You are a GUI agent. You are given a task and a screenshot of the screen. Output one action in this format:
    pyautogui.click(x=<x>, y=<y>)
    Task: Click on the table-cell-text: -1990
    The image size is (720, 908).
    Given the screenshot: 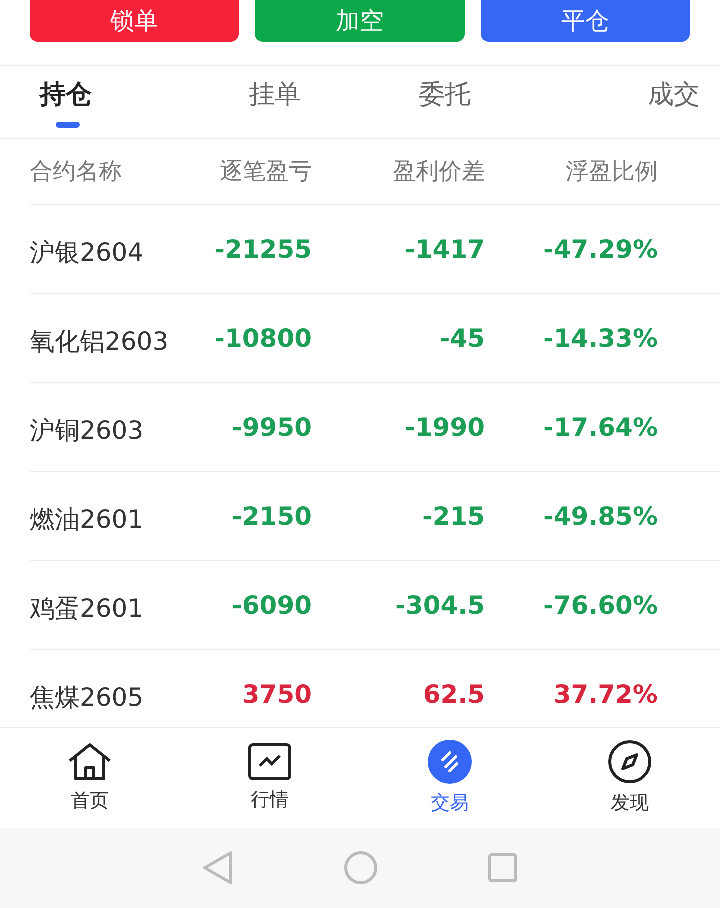 What is the action you would take?
    pyautogui.click(x=444, y=427)
    